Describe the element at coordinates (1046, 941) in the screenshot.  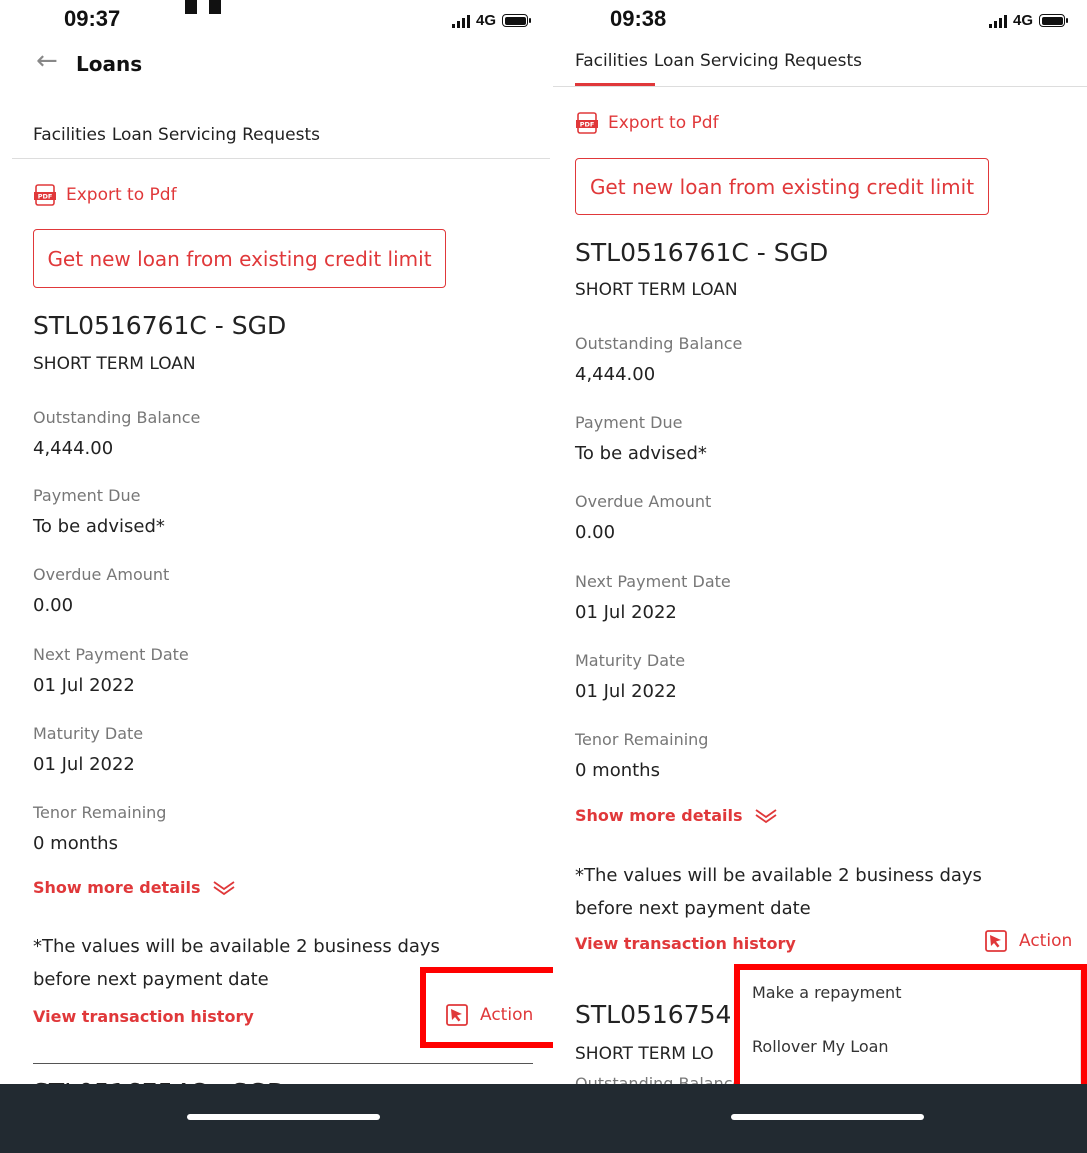
I see `action-label: Action` at that location.